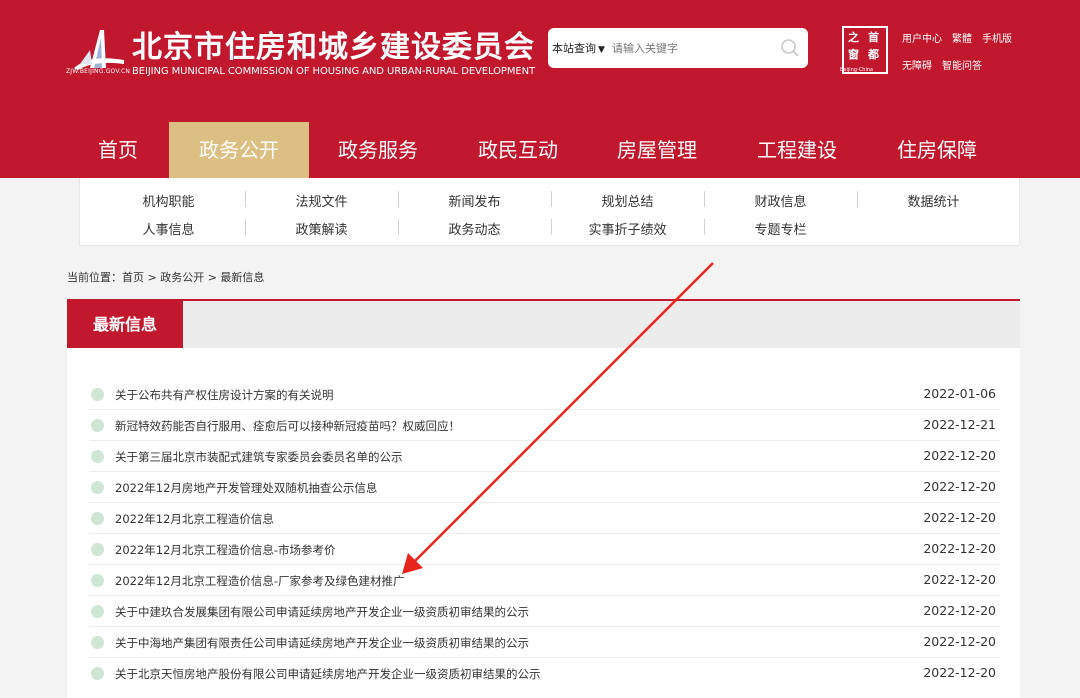 The height and width of the screenshot is (698, 1080). What do you see at coordinates (224, 395) in the screenshot?
I see `news-title: 关于公布共有产权住房设计方案的有关说明` at bounding box center [224, 395].